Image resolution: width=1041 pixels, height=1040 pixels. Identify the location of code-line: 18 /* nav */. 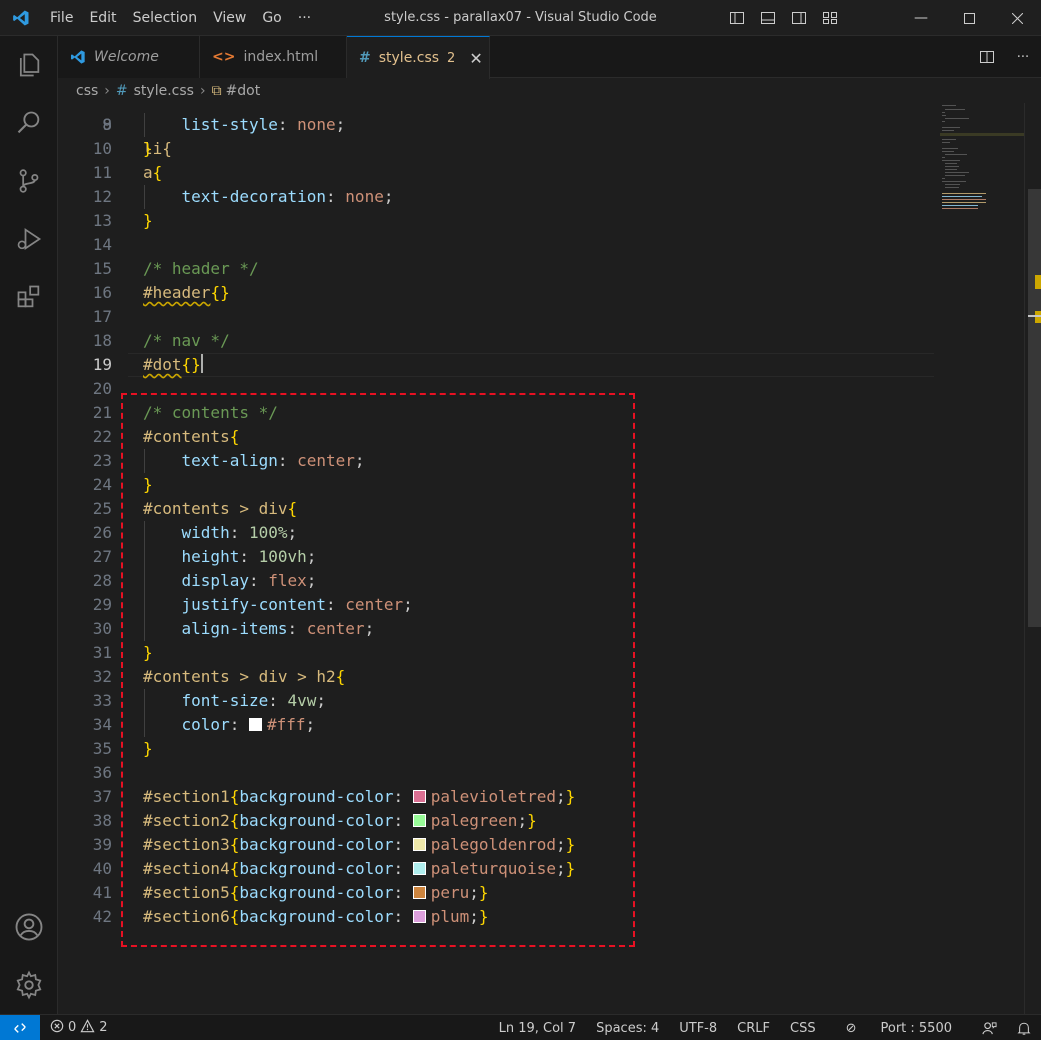
(498, 341).